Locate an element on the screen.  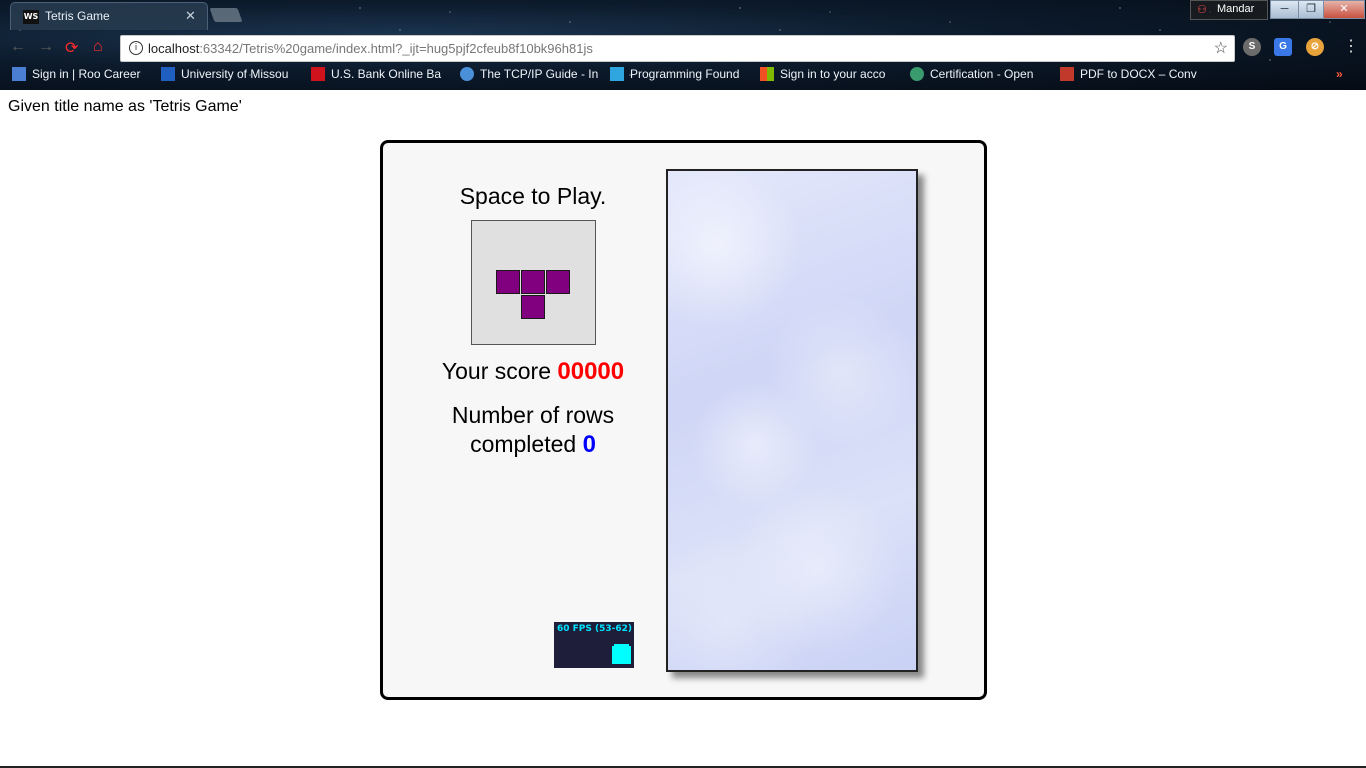
bookmark-label: University of Missou is located at coordinates (235, 74).